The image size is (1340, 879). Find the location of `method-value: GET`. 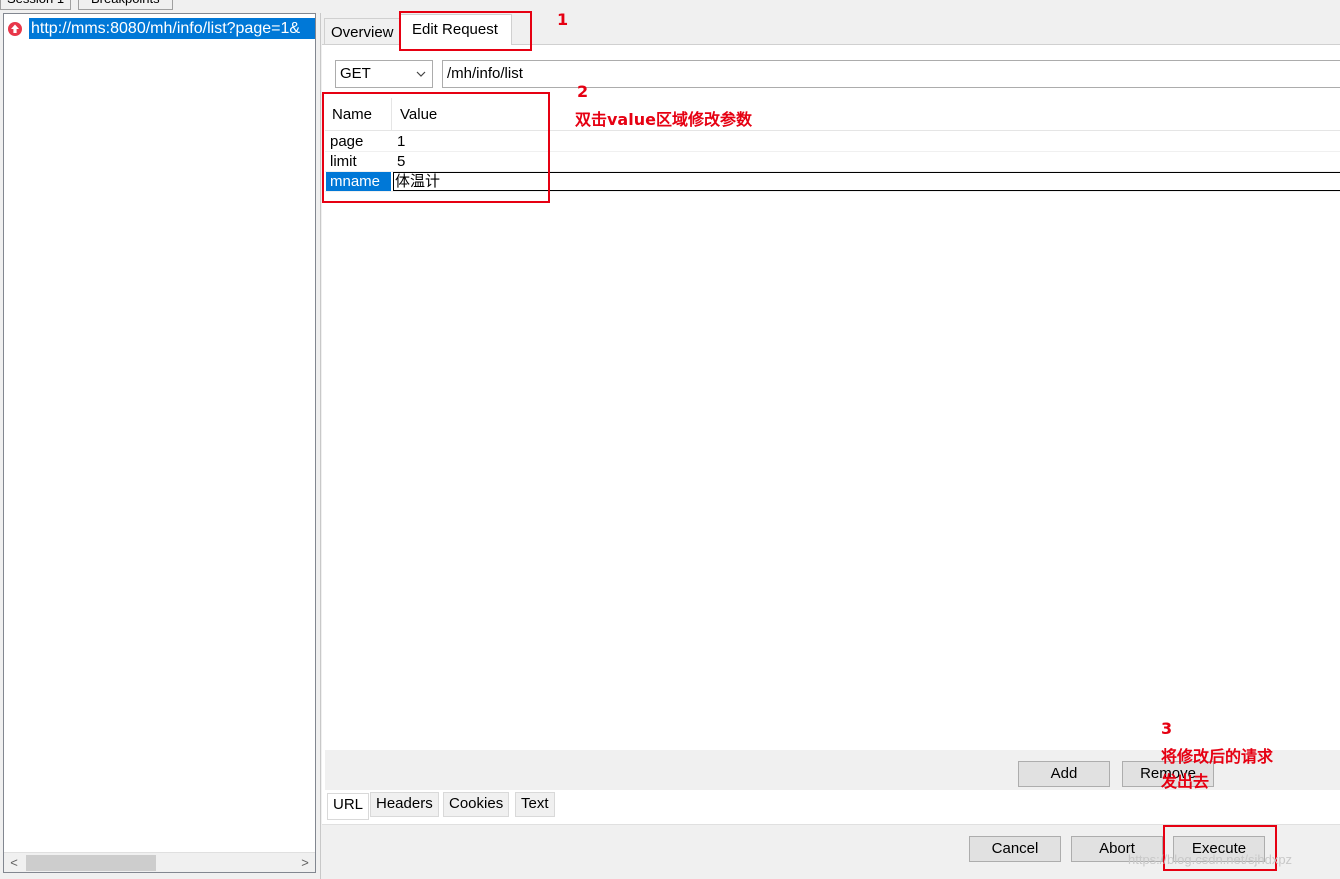

method-value: GET is located at coordinates (355, 73).